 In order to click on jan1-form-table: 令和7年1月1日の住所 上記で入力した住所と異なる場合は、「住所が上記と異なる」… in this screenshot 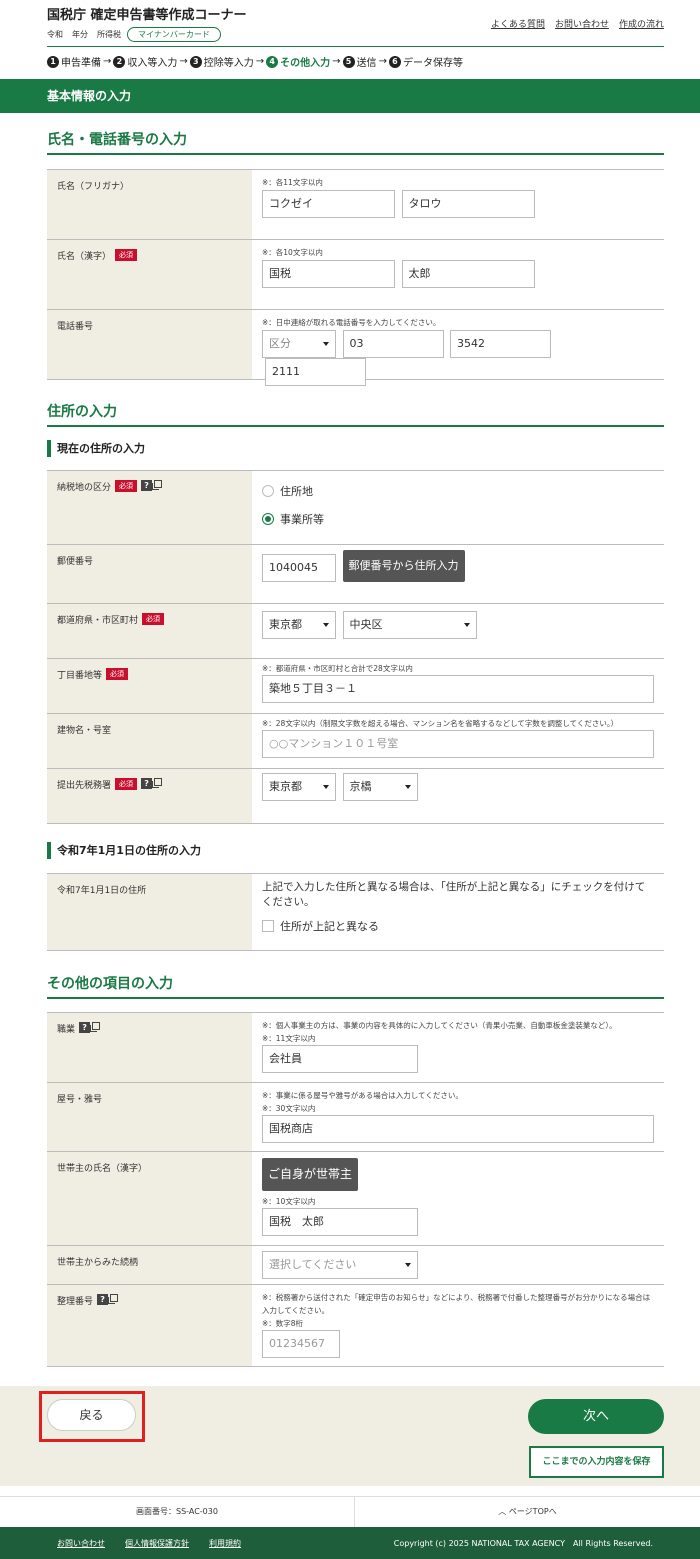, I will do `click(355, 912)`.